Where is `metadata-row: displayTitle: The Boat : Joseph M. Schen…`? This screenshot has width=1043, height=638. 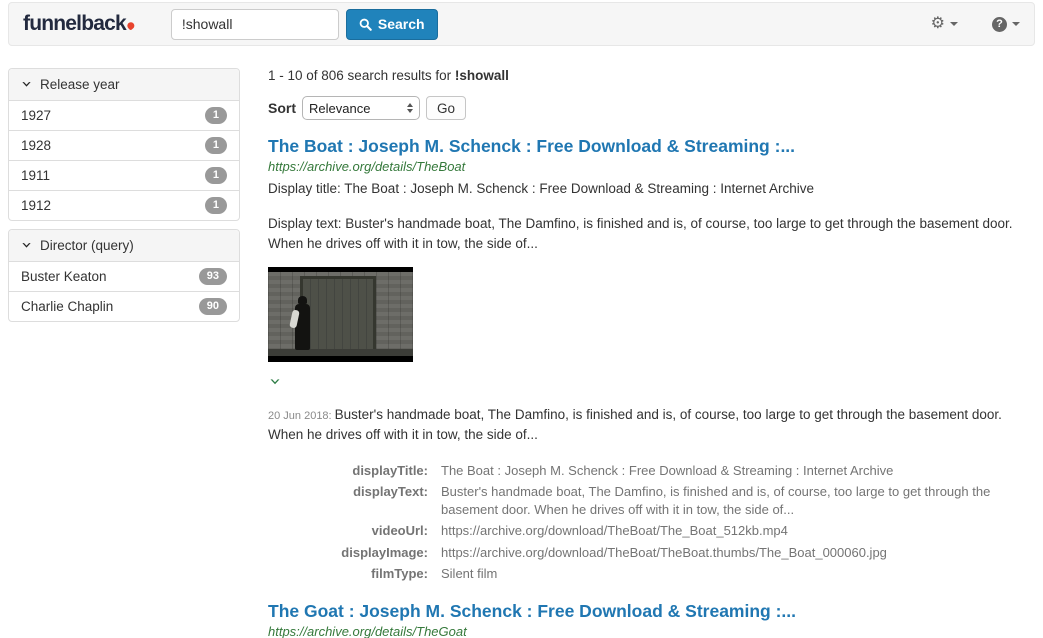
metadata-row: displayTitle: The Boat : Joseph M. Schen… is located at coordinates (650, 471).